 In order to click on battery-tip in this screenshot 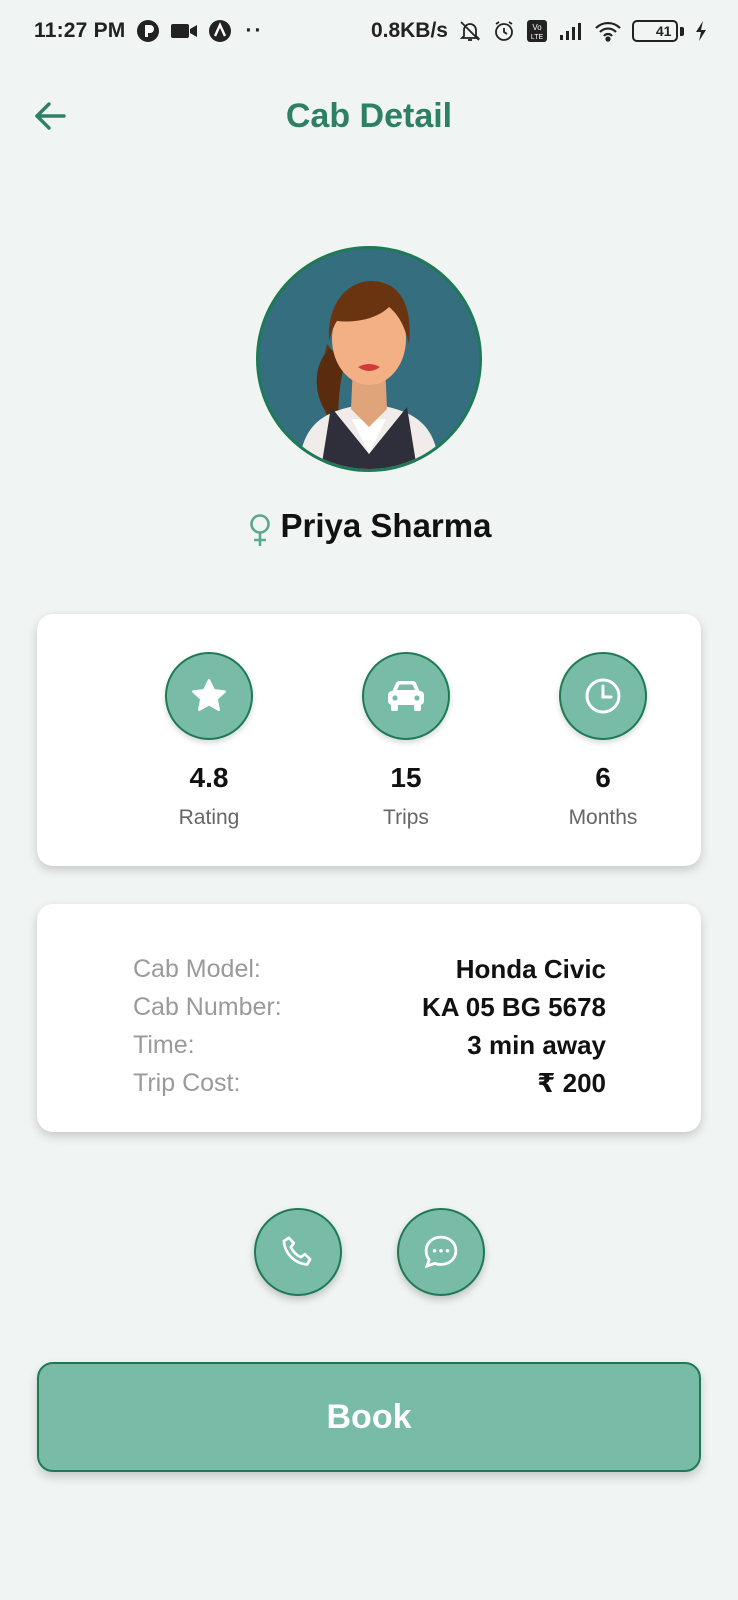, I will do `click(682, 31)`.